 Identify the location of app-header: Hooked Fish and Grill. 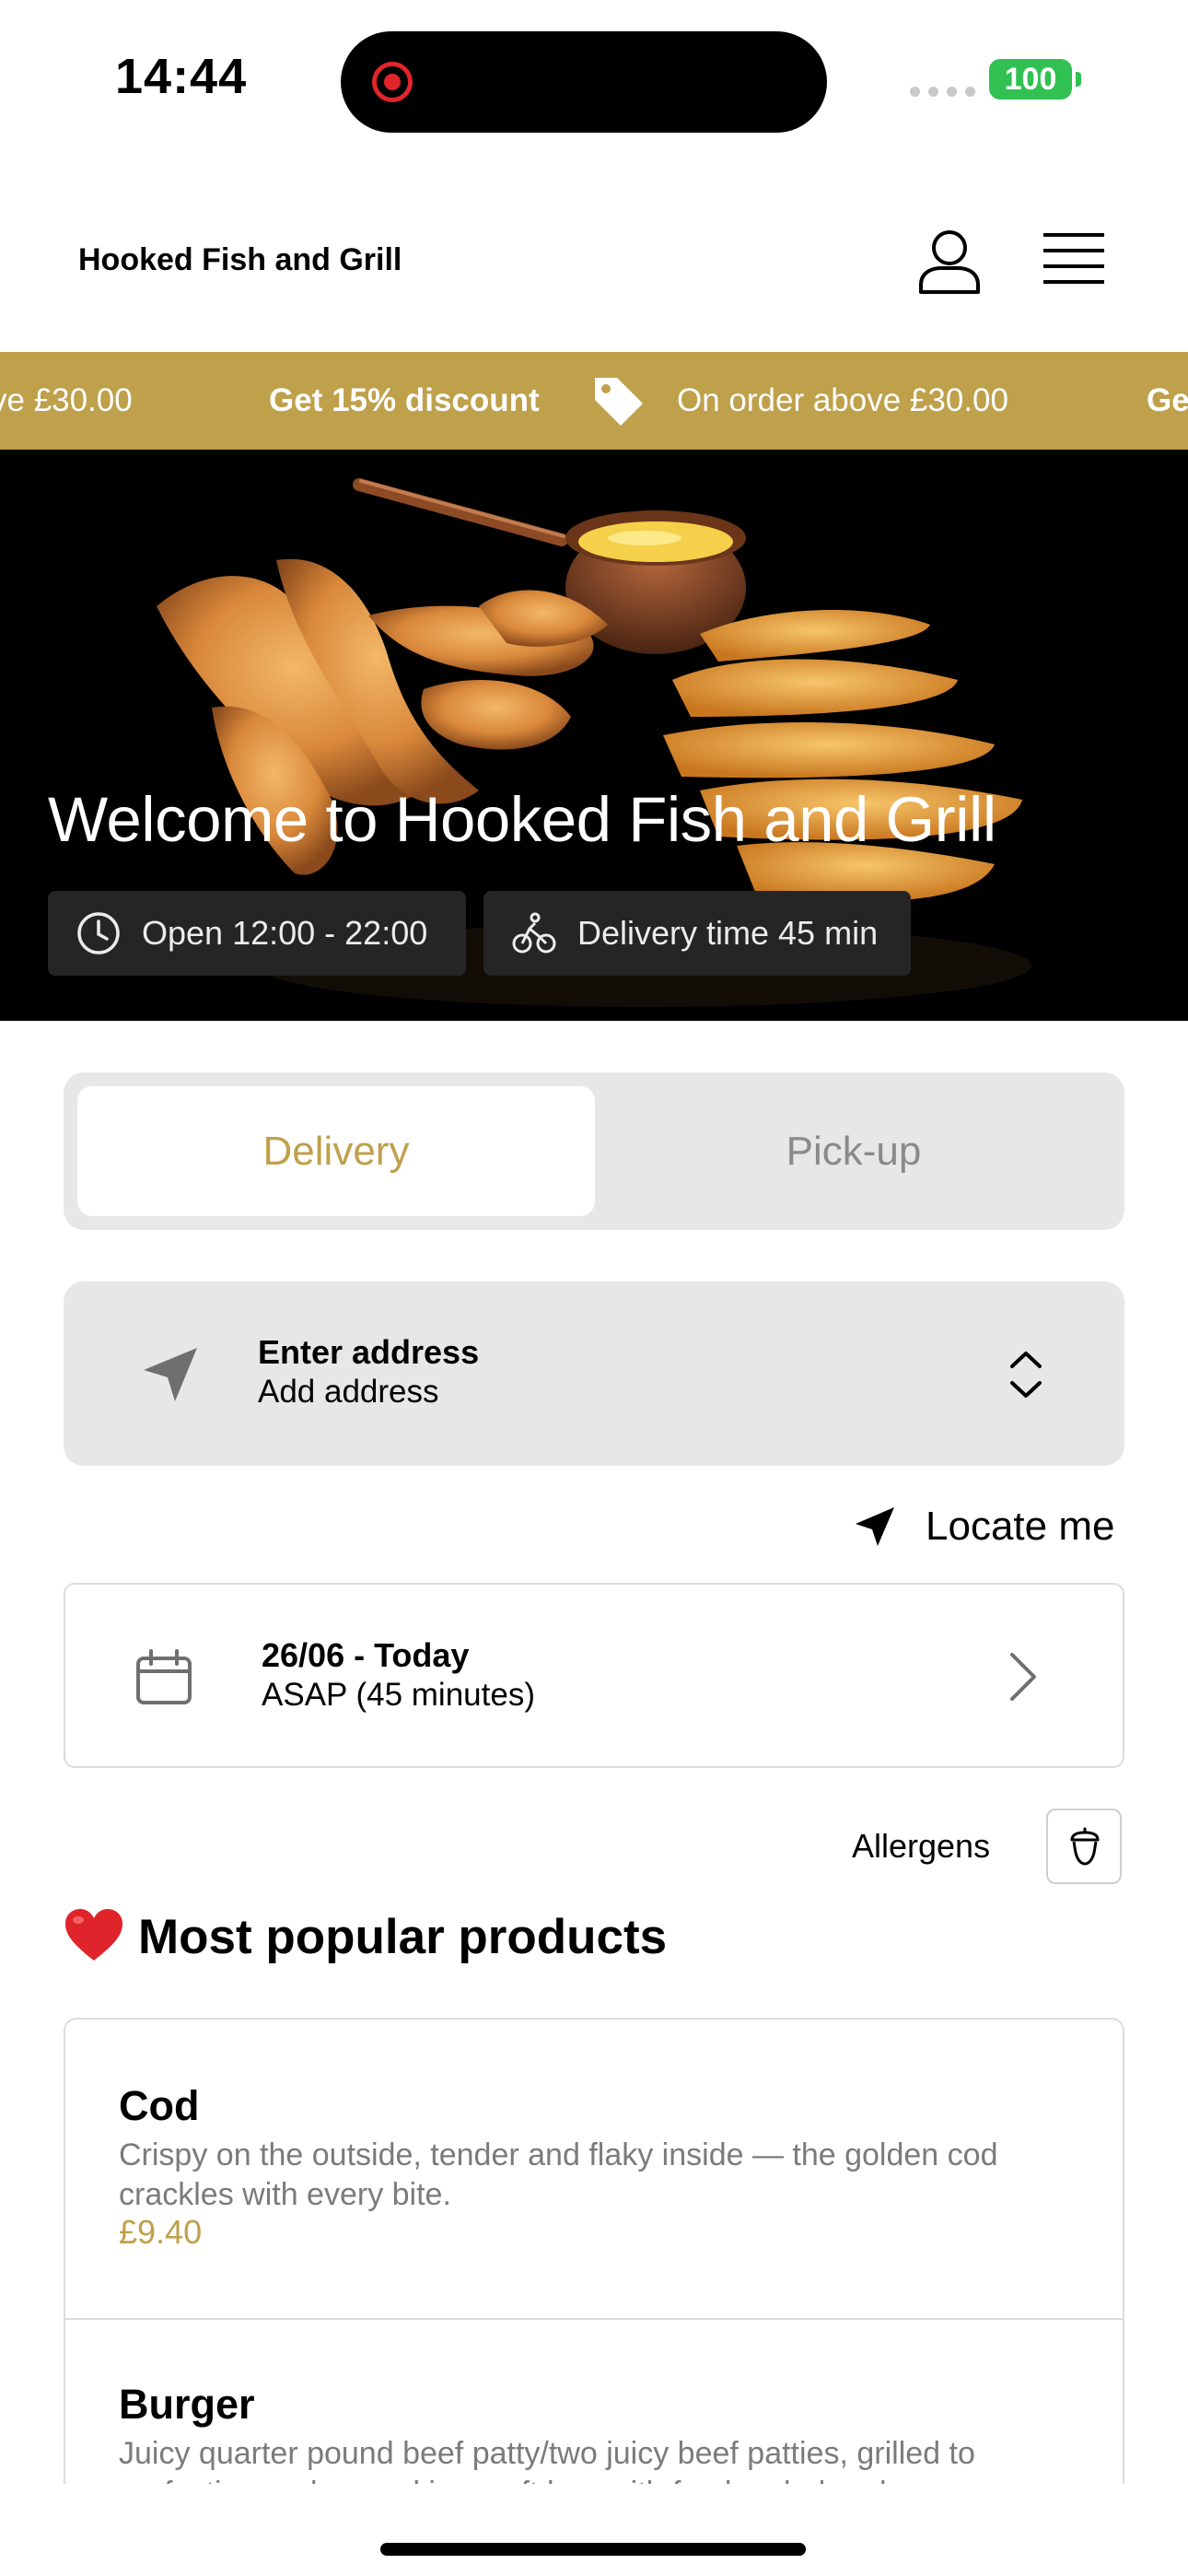
(594, 256).